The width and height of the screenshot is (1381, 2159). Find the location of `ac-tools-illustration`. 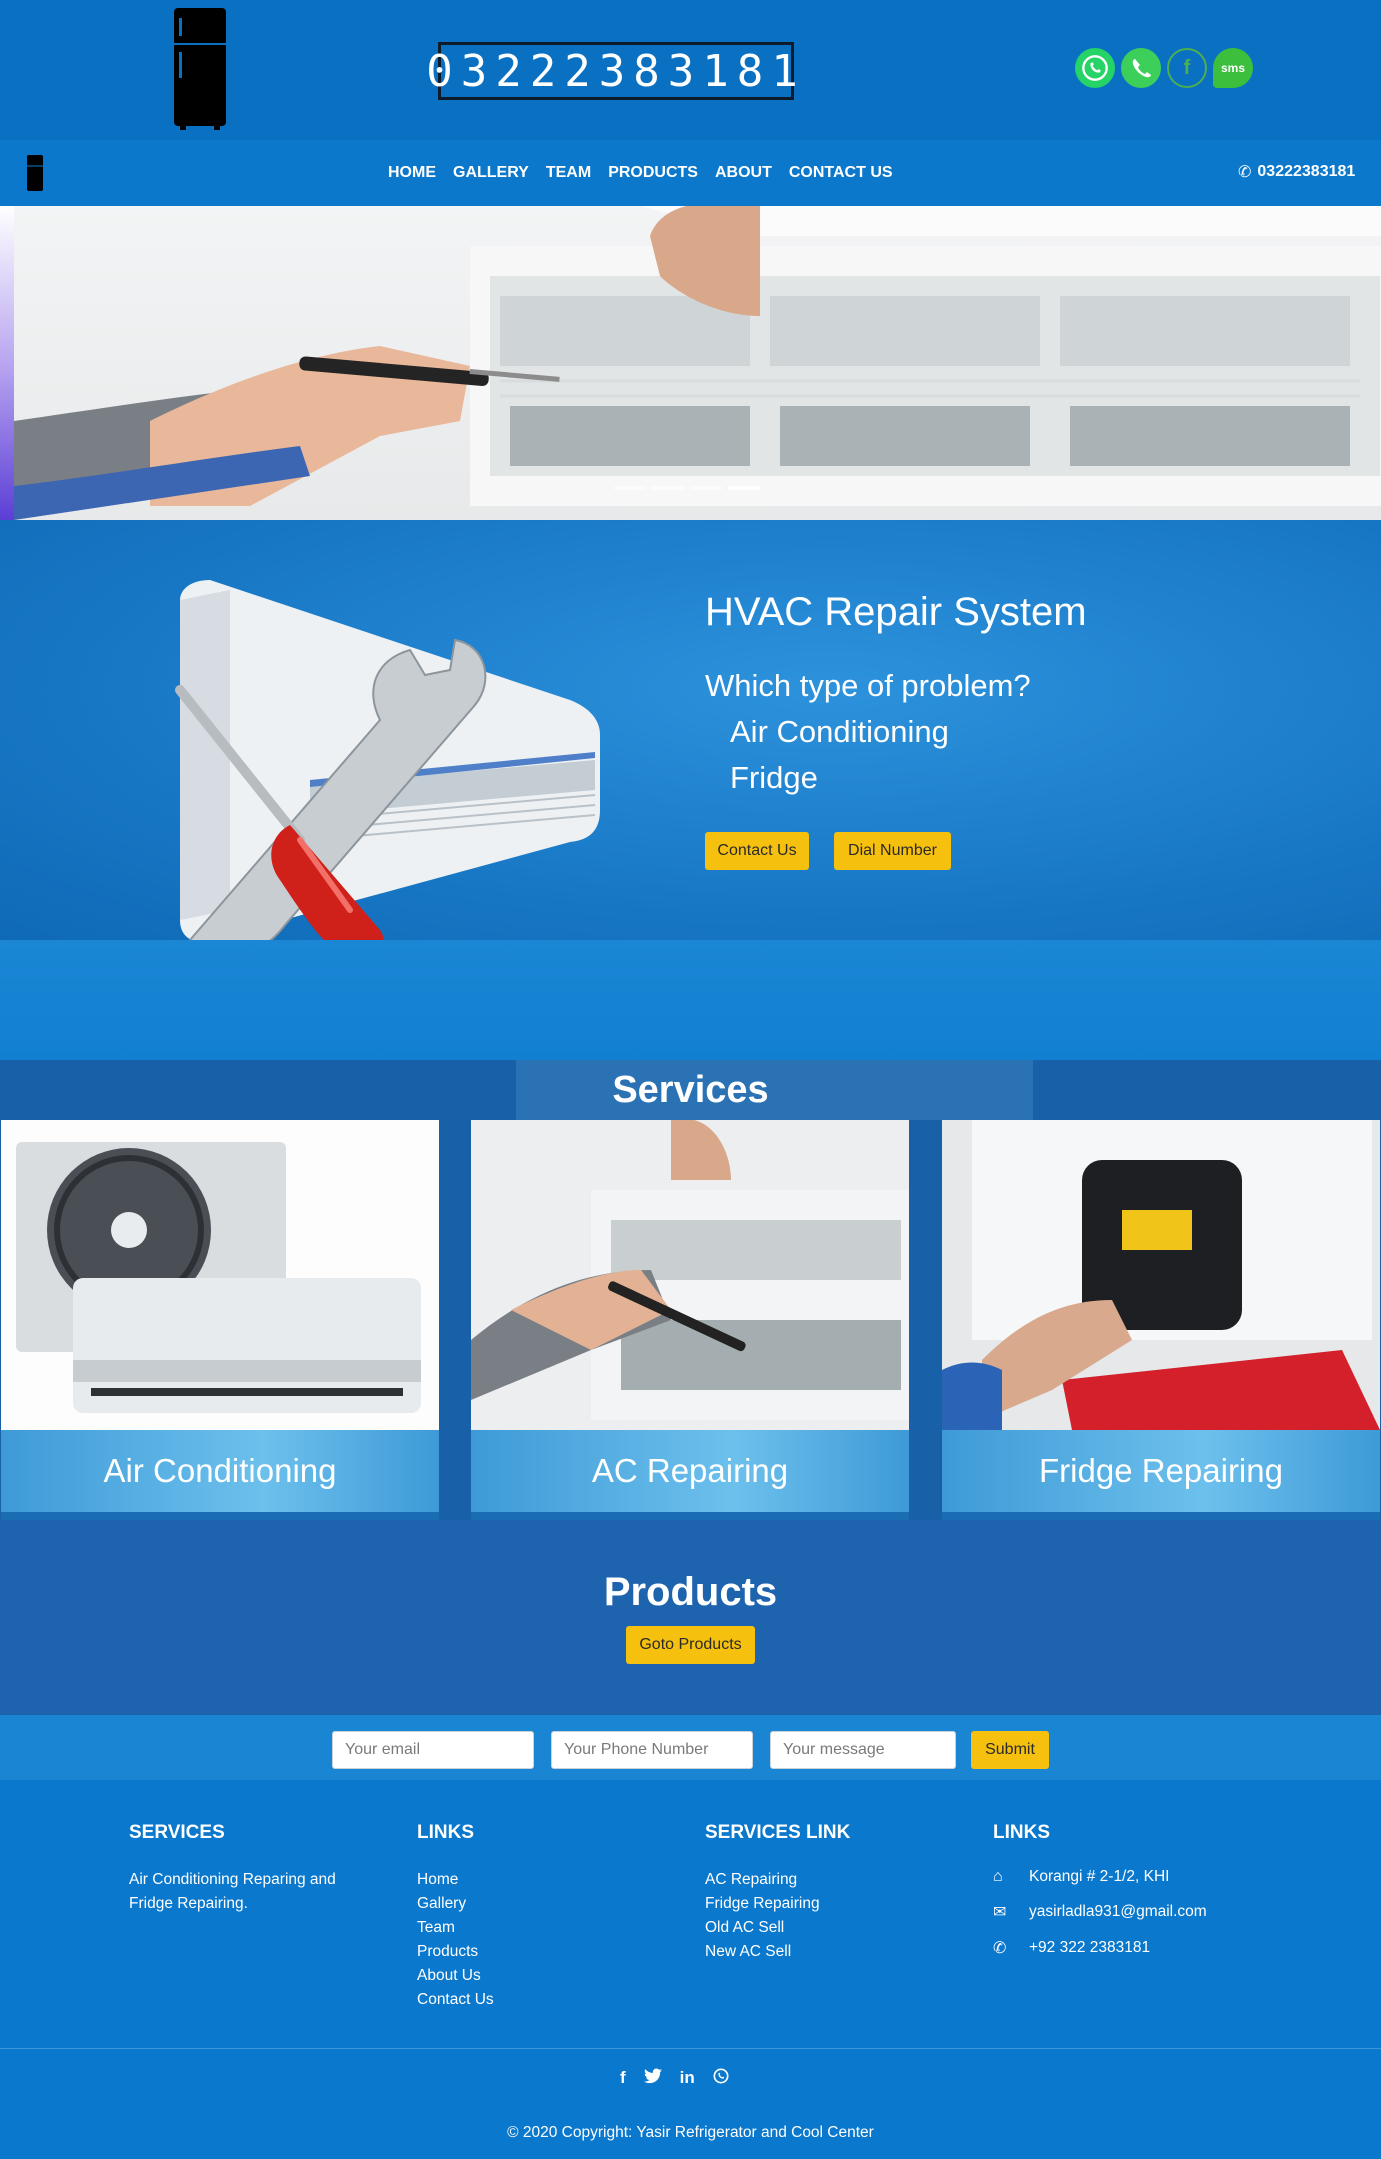

ac-tools-illustration is located at coordinates (387, 771).